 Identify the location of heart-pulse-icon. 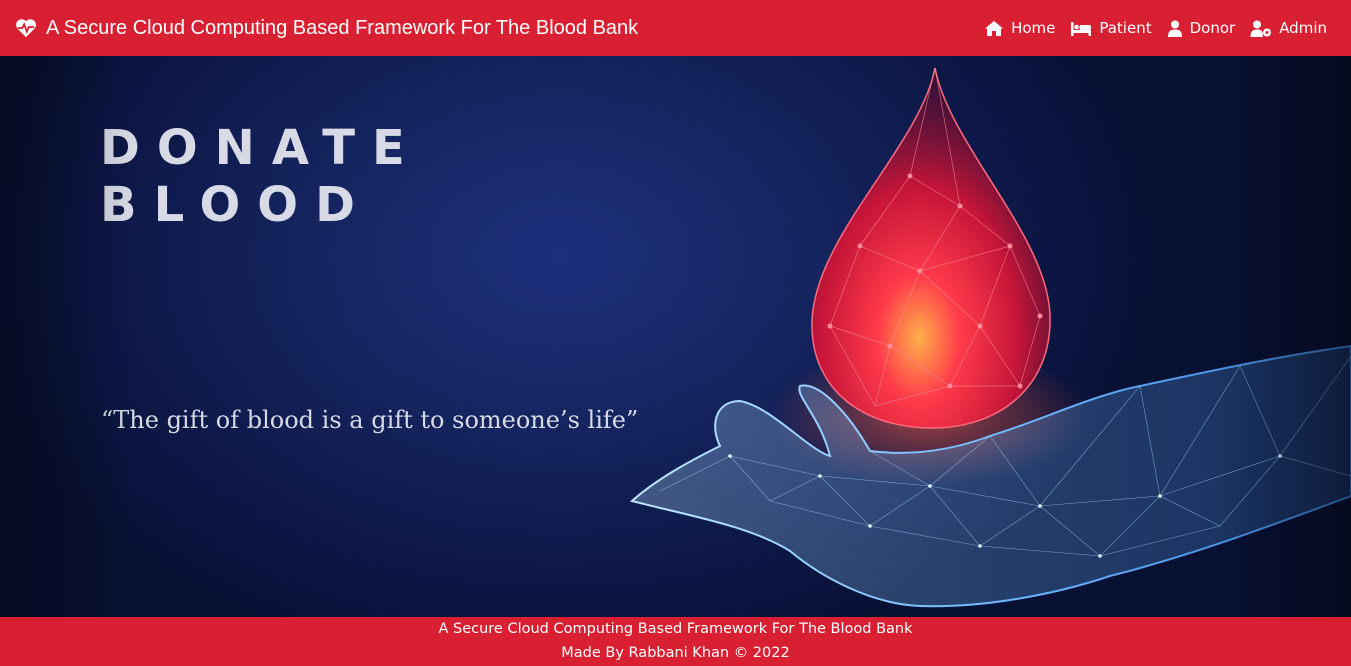
(26, 28).